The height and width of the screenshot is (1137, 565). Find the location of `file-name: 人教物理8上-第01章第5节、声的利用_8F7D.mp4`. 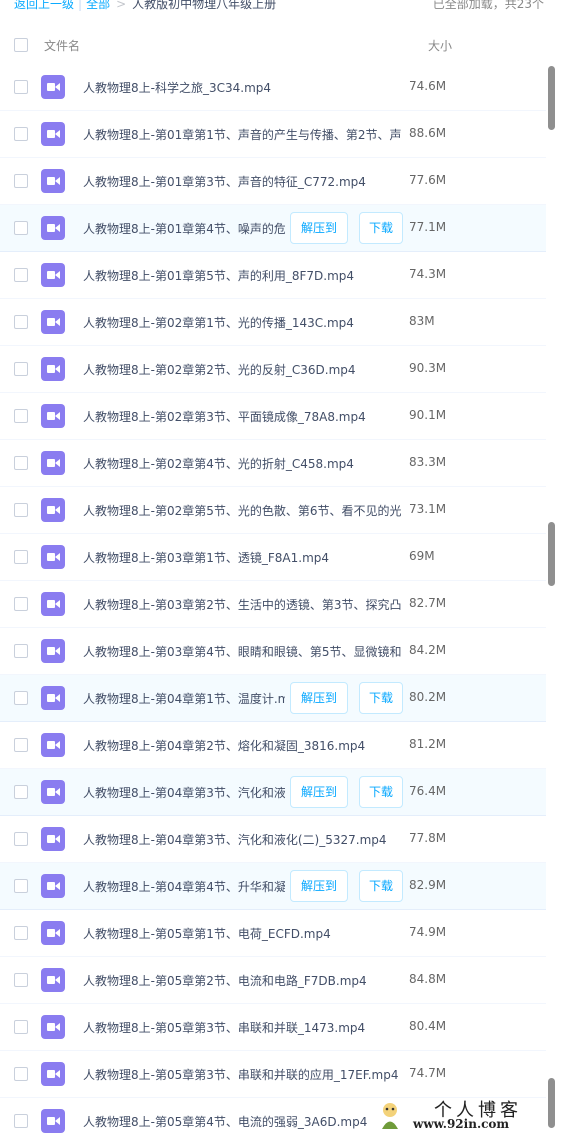

file-name: 人教物理8上-第01章第5节、声的利用_8F7D.mp4 is located at coordinates (242, 275).